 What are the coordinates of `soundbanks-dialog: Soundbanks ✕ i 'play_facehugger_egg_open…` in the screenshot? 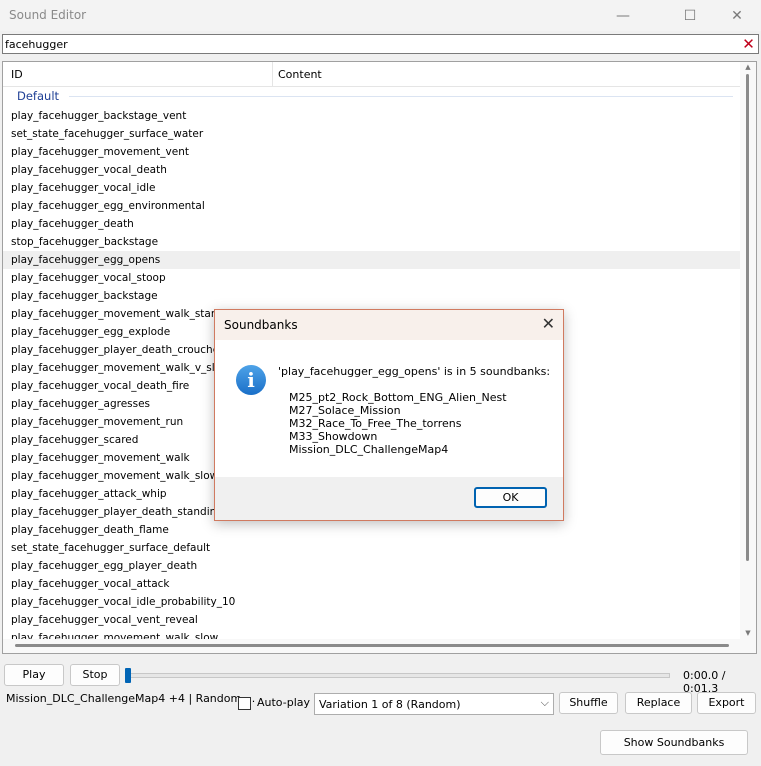 It's located at (389, 415).